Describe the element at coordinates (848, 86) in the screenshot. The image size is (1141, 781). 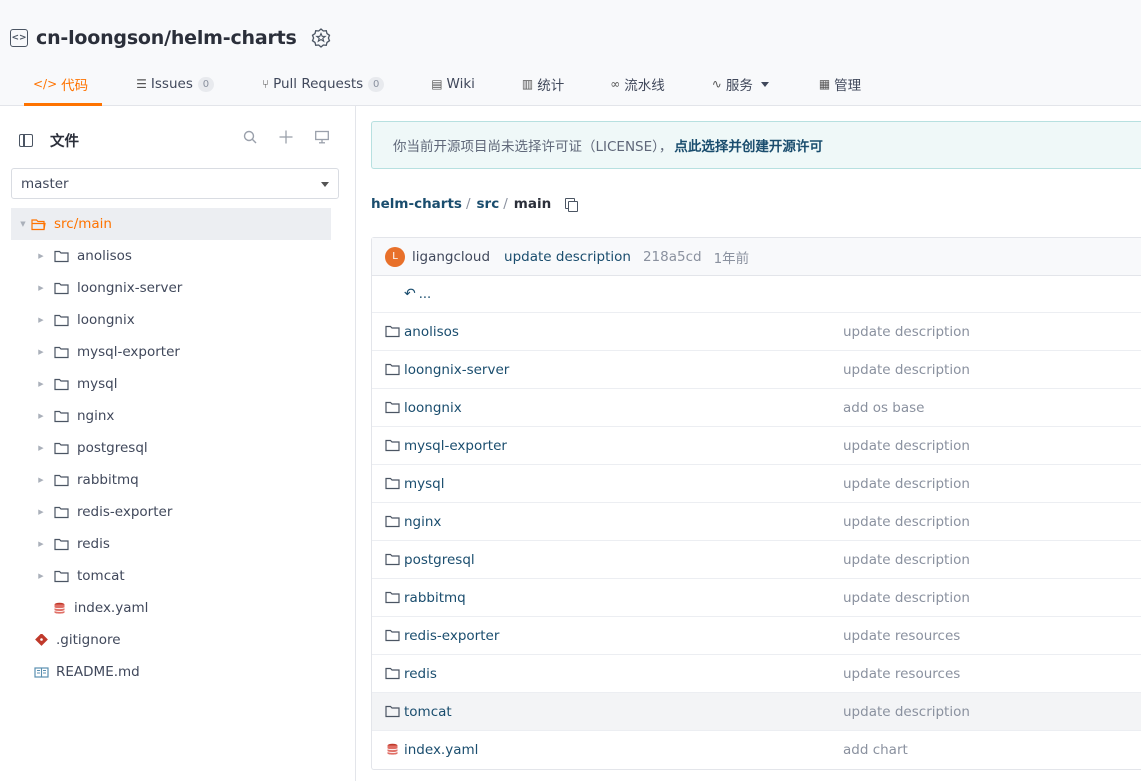
I see `tab-manage-label: 管理` at that location.